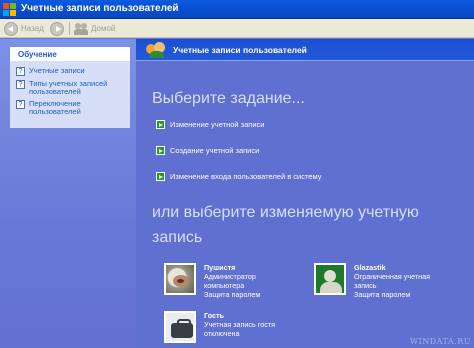 The image size is (474, 348). Describe the element at coordinates (222, 333) in the screenshot. I see `account-status-cont: отключена` at that location.